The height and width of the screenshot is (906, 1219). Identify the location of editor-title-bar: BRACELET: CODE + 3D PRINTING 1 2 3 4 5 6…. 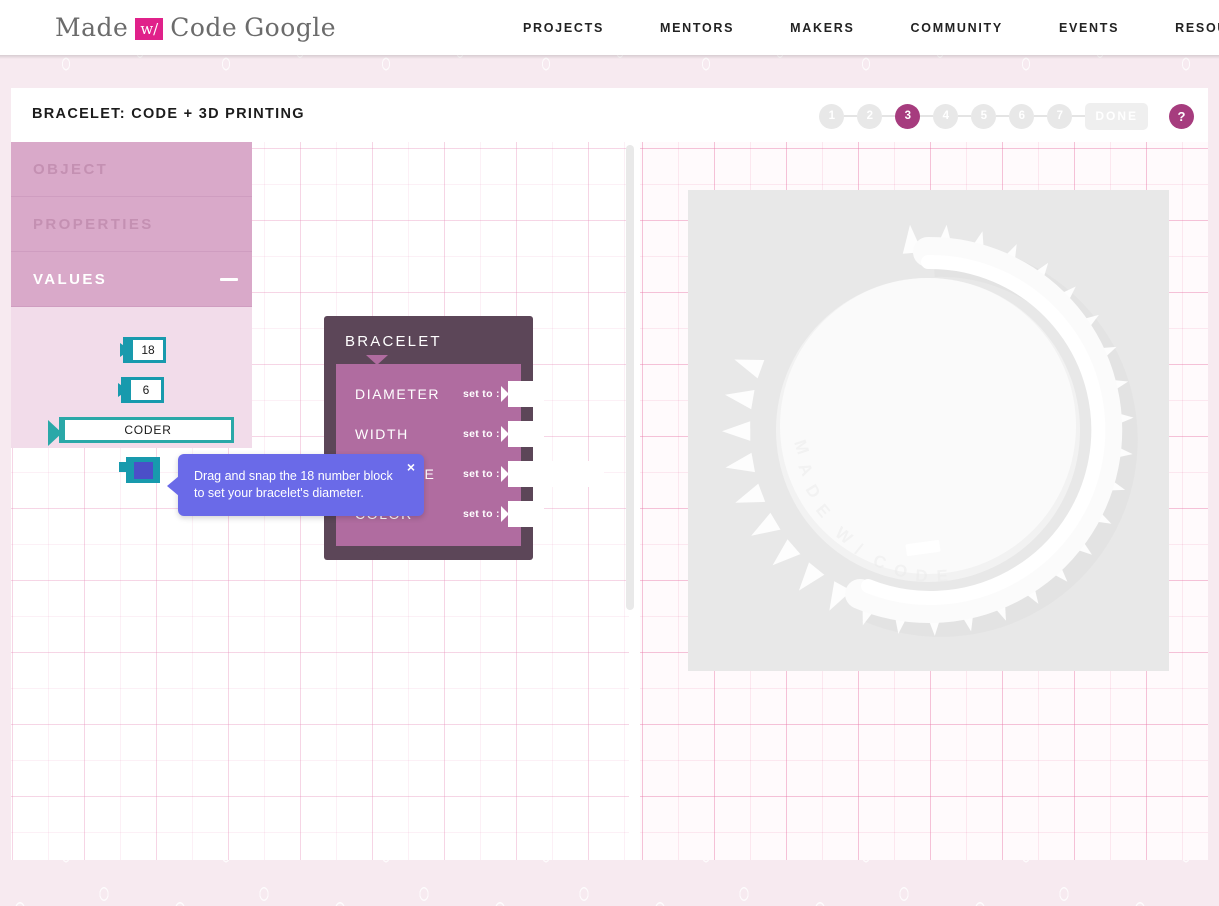
(609, 115).